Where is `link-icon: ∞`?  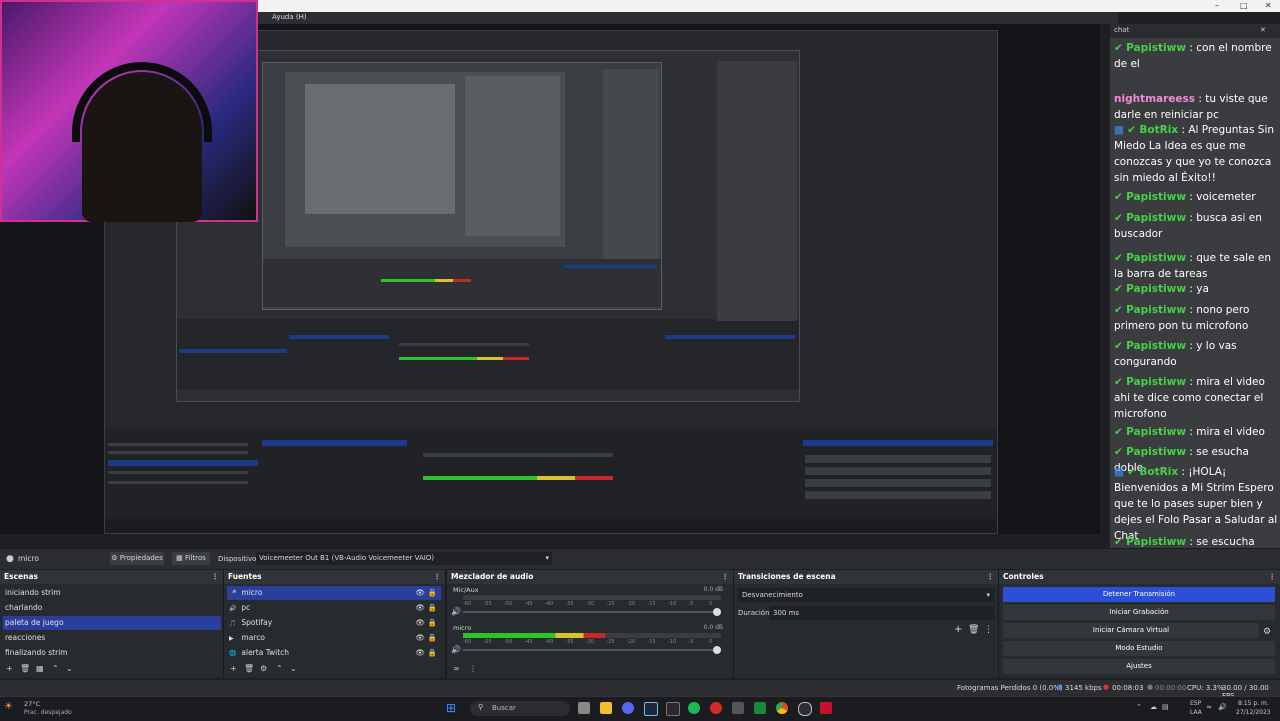 link-icon: ∞ is located at coordinates (456, 668).